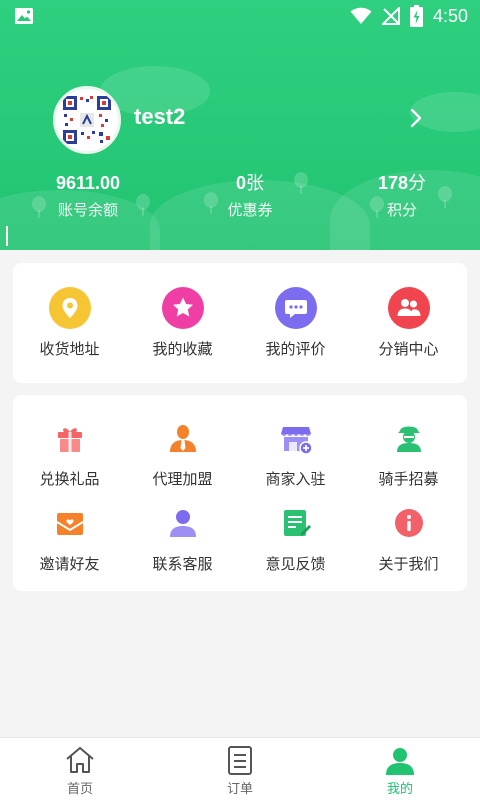 The width and height of the screenshot is (480, 800). Describe the element at coordinates (240, 183) in the screenshot. I see `stat-coupons-value: 0` at that location.